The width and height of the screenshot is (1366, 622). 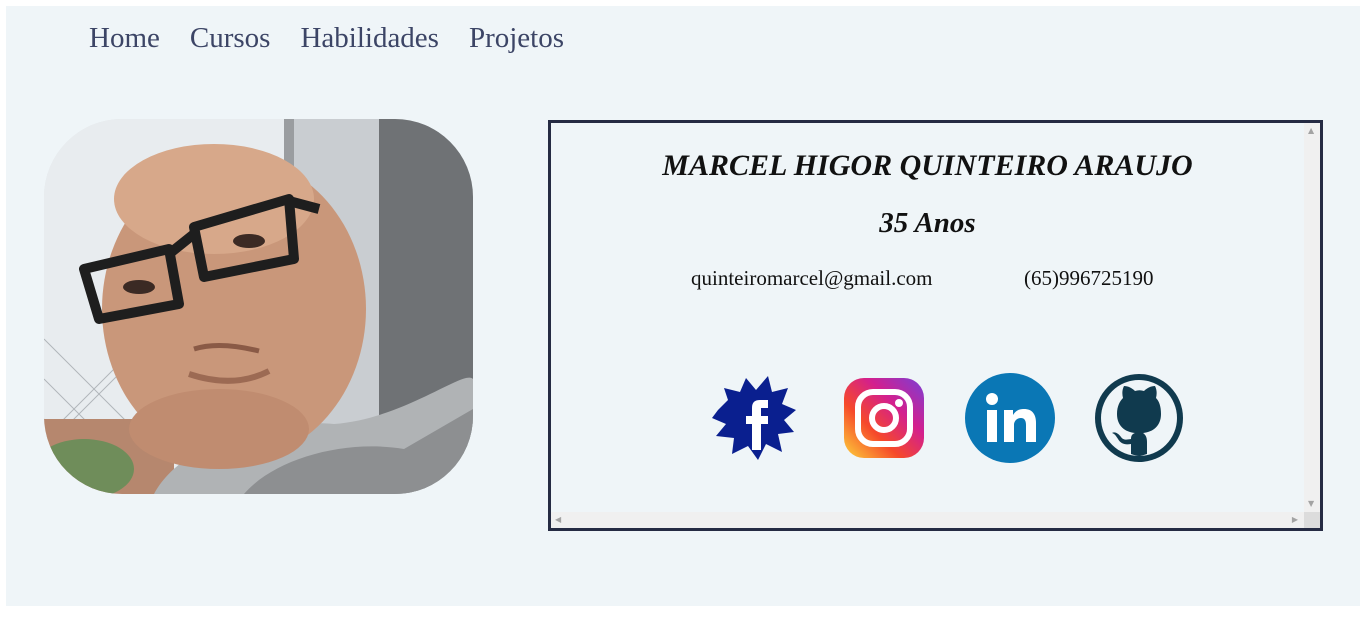 I want to click on profile-age: 35 Anos, so click(x=927, y=223).